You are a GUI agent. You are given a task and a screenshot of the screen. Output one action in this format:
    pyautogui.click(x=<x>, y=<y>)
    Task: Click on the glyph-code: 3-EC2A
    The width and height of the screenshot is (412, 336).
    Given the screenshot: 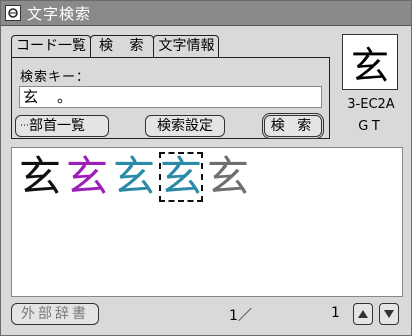 What is the action you would take?
    pyautogui.click(x=371, y=104)
    